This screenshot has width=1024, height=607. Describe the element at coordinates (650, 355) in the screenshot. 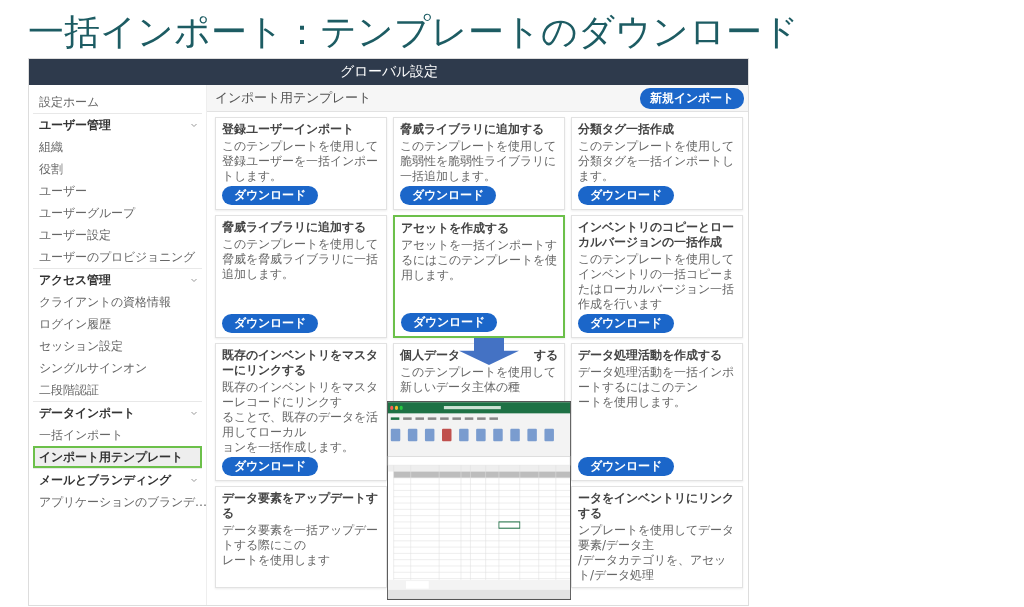

I see `card-title: データ処理活動を作成する` at that location.